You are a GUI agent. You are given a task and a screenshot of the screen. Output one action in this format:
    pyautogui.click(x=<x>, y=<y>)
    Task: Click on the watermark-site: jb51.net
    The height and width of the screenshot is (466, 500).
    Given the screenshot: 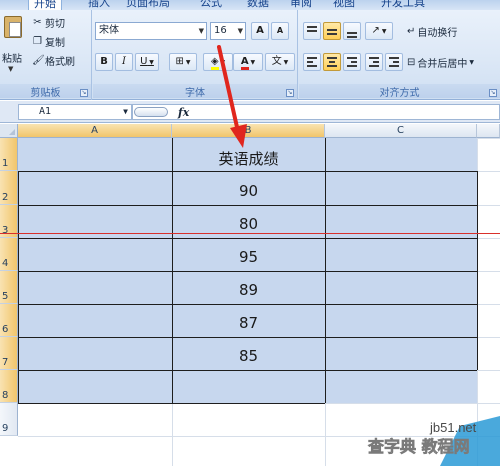 What is the action you would take?
    pyautogui.click(x=453, y=427)
    